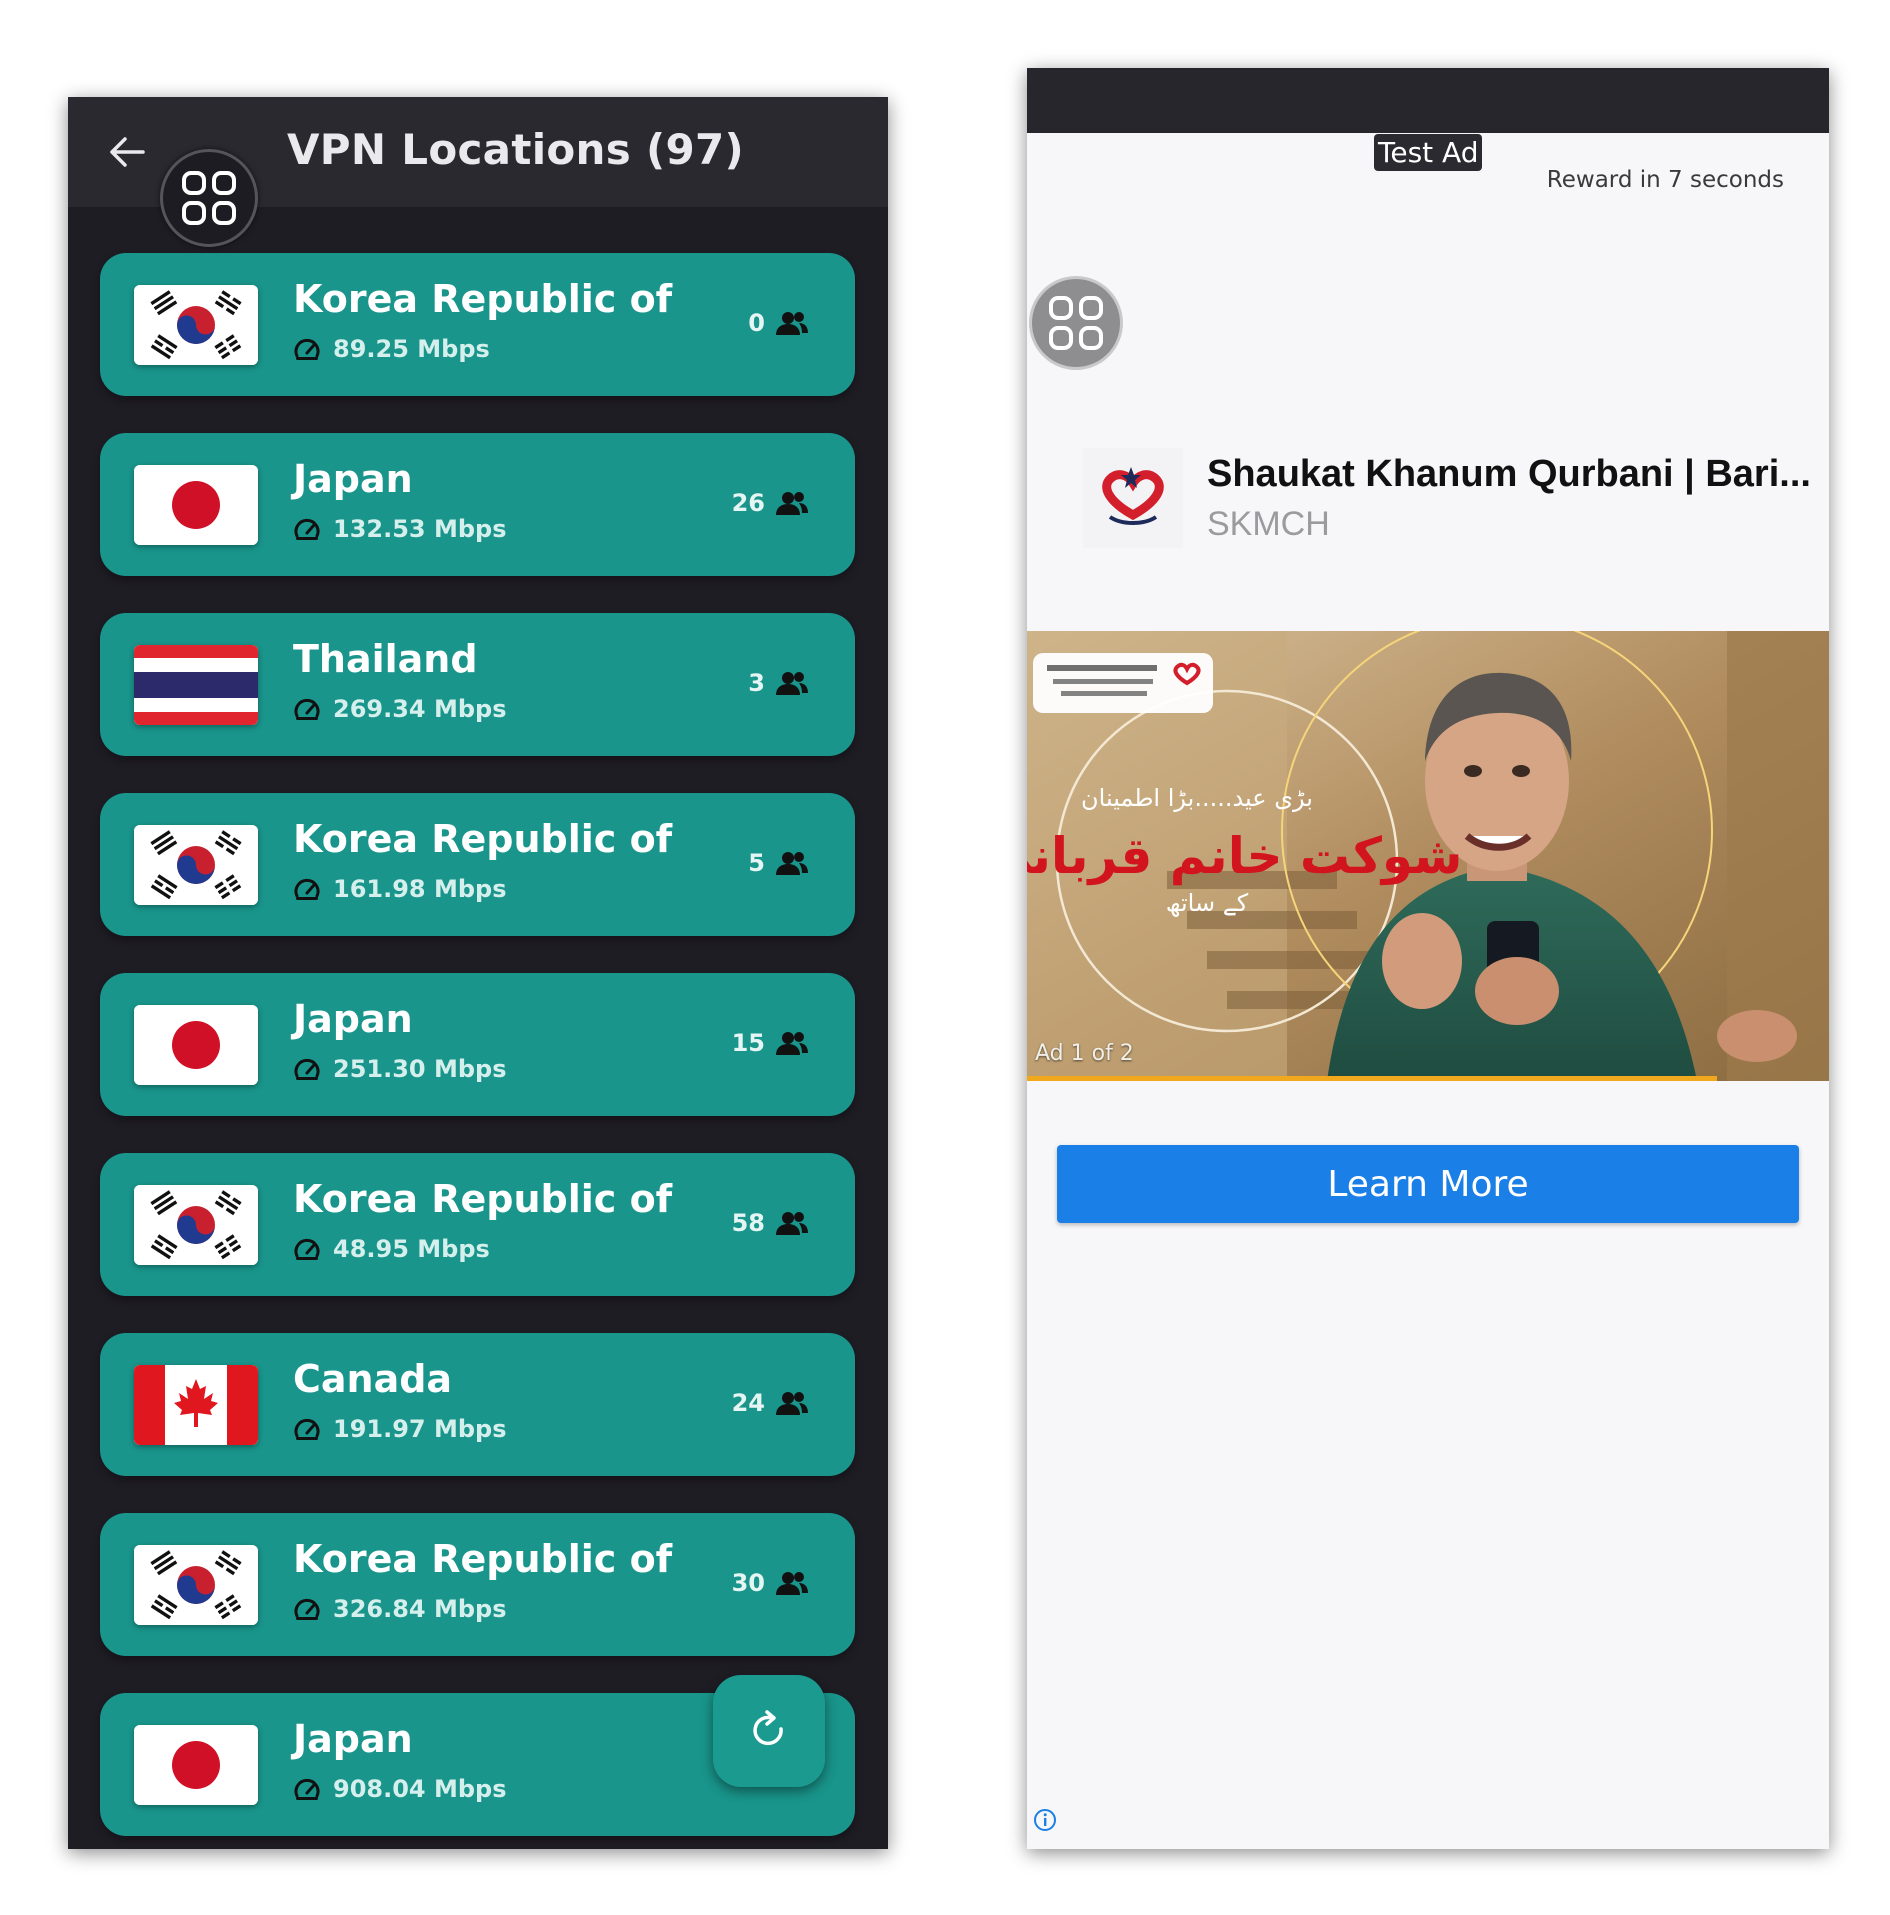 Image resolution: width=1890 pixels, height=1915 pixels. I want to click on test-ad-badge: Test Ad, so click(1428, 152).